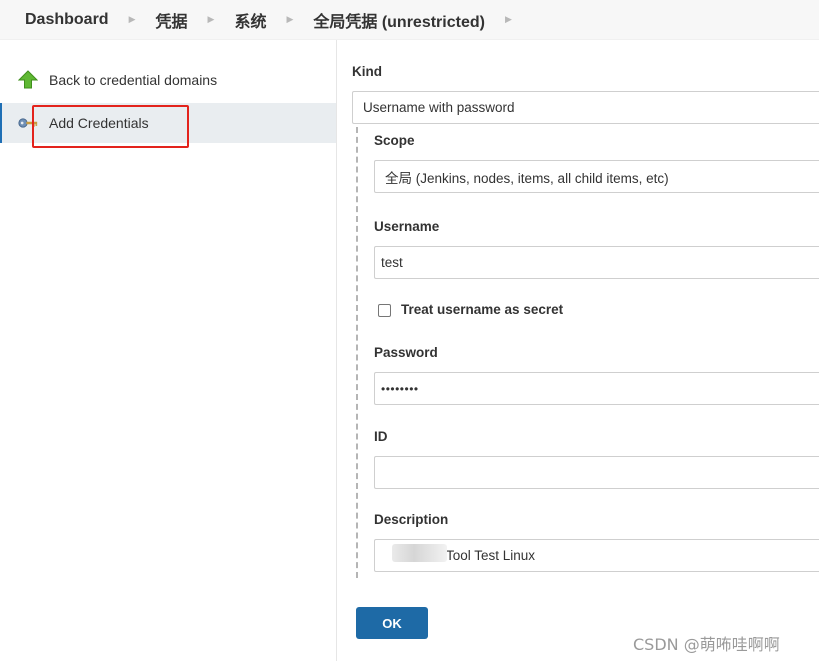 The width and height of the screenshot is (819, 661). What do you see at coordinates (399, 20) in the screenshot?
I see `breadcrumb-global-credentials: 全局凭据 (unrestricted)` at bounding box center [399, 20].